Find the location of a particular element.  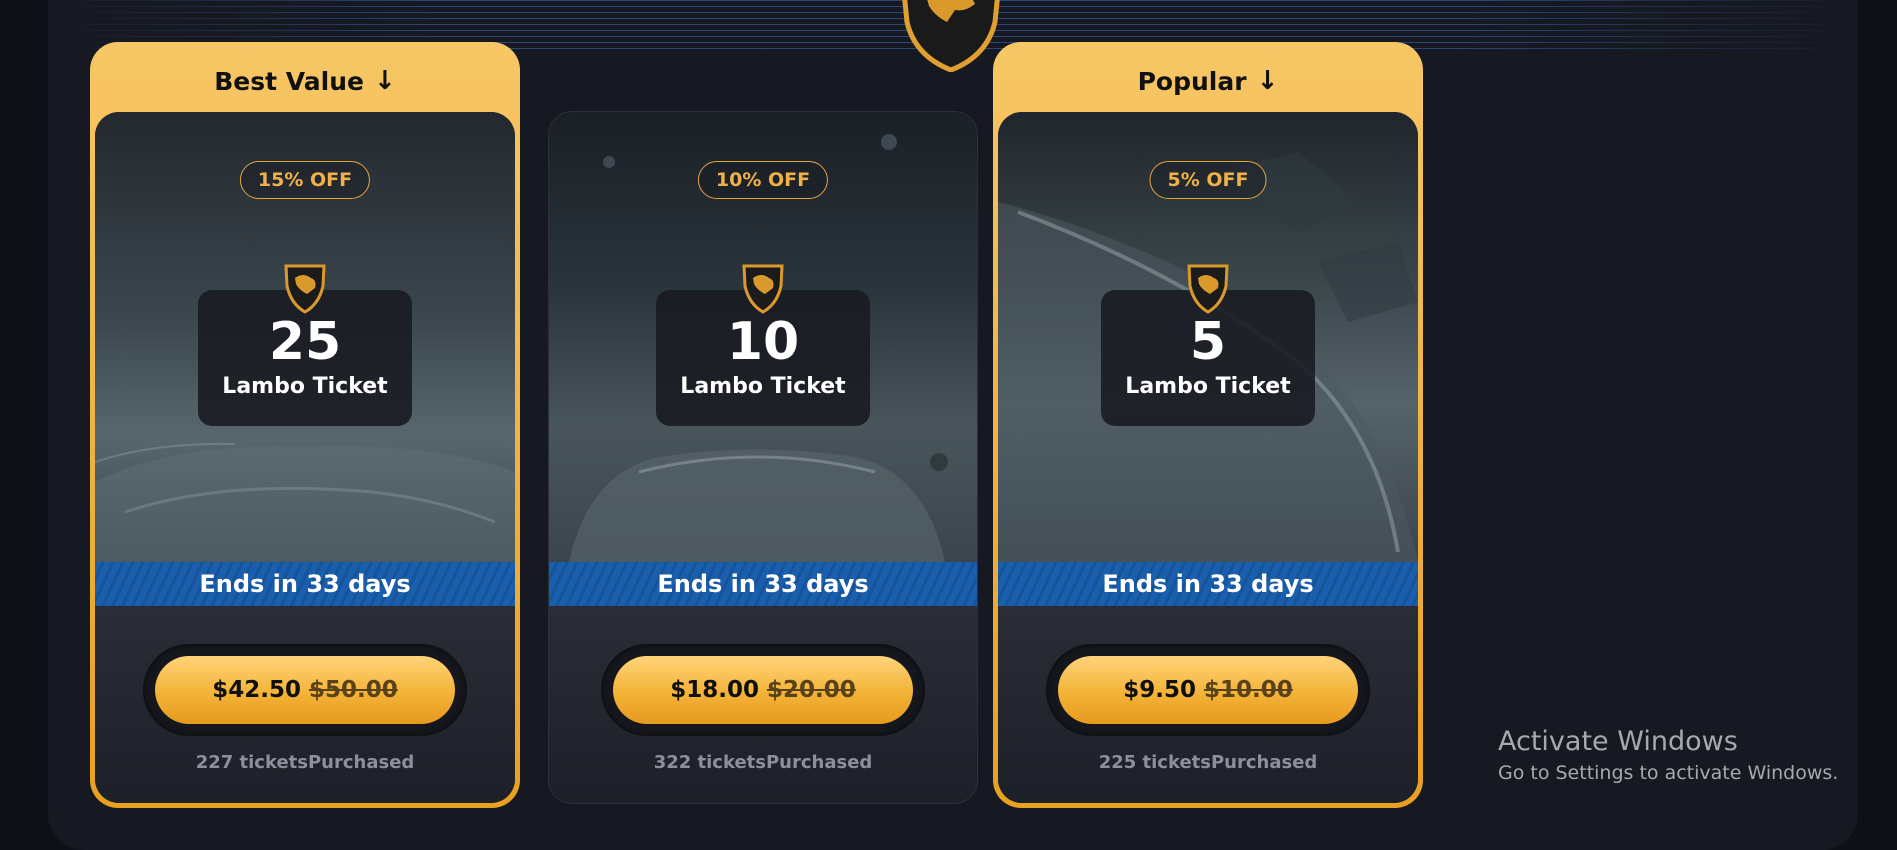

purchased-count: 322 ticketsPurchased is located at coordinates (763, 762).